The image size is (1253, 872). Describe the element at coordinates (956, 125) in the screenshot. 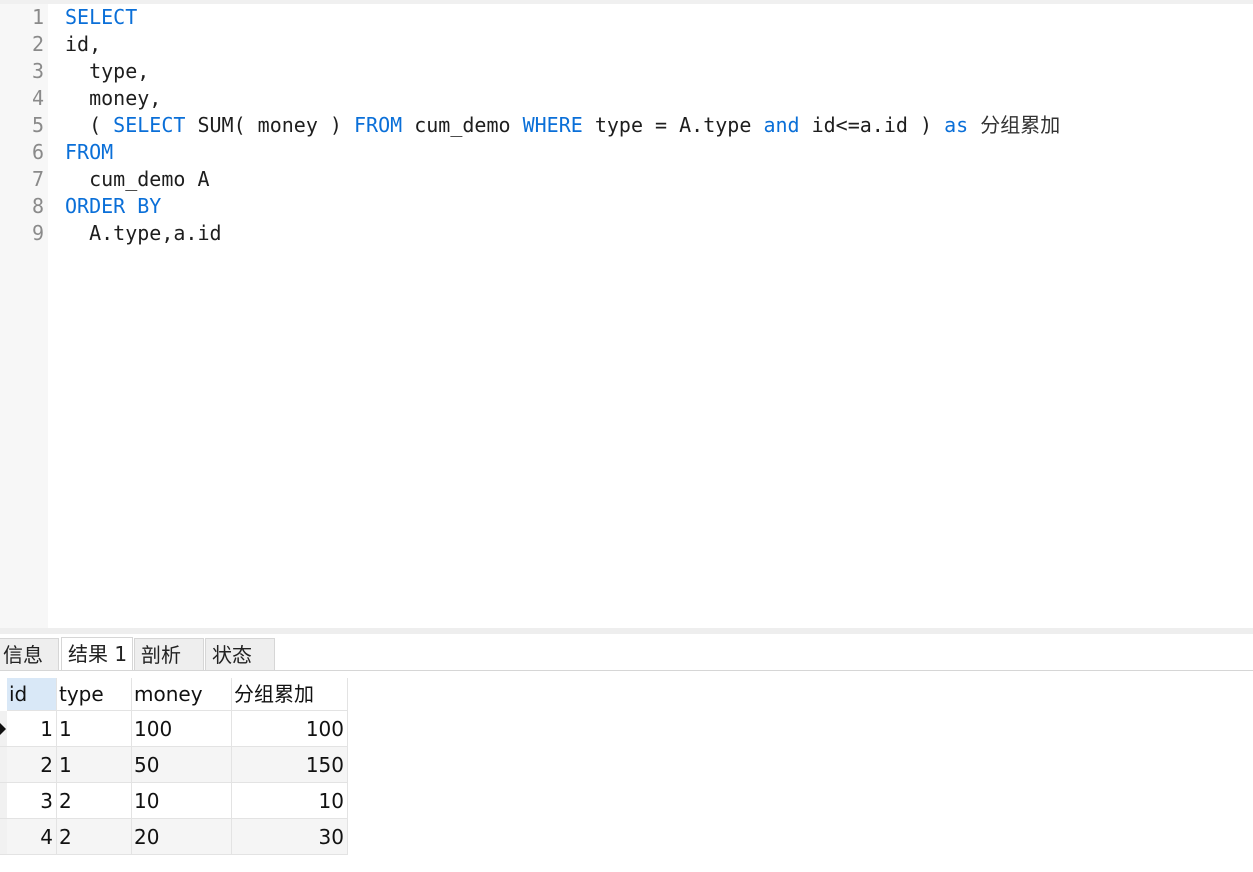

I see `sql-keyword: as` at that location.